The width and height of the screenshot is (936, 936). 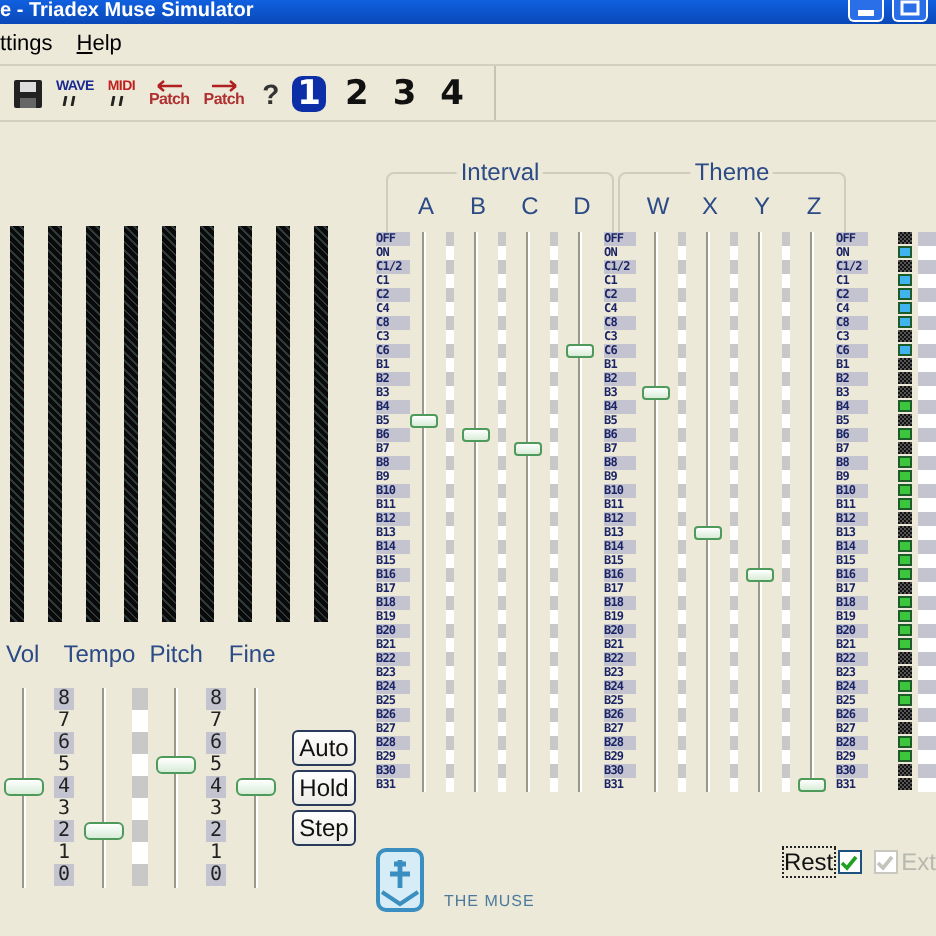 What do you see at coordinates (169, 93) in the screenshot?
I see `patch-in-button: Patch` at bounding box center [169, 93].